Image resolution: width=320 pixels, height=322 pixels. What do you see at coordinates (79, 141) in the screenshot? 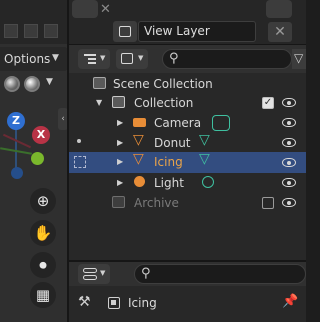
I see `active-dot` at bounding box center [79, 141].